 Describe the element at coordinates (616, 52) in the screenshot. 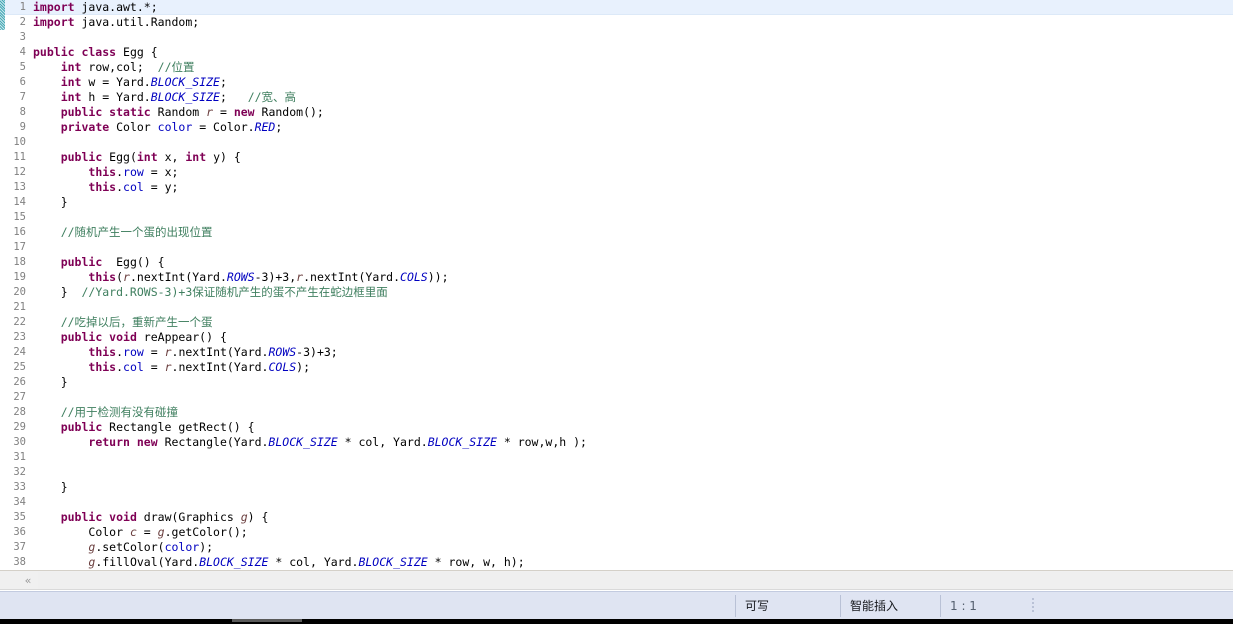

I see `code-line: 4 public class Egg {` at that location.